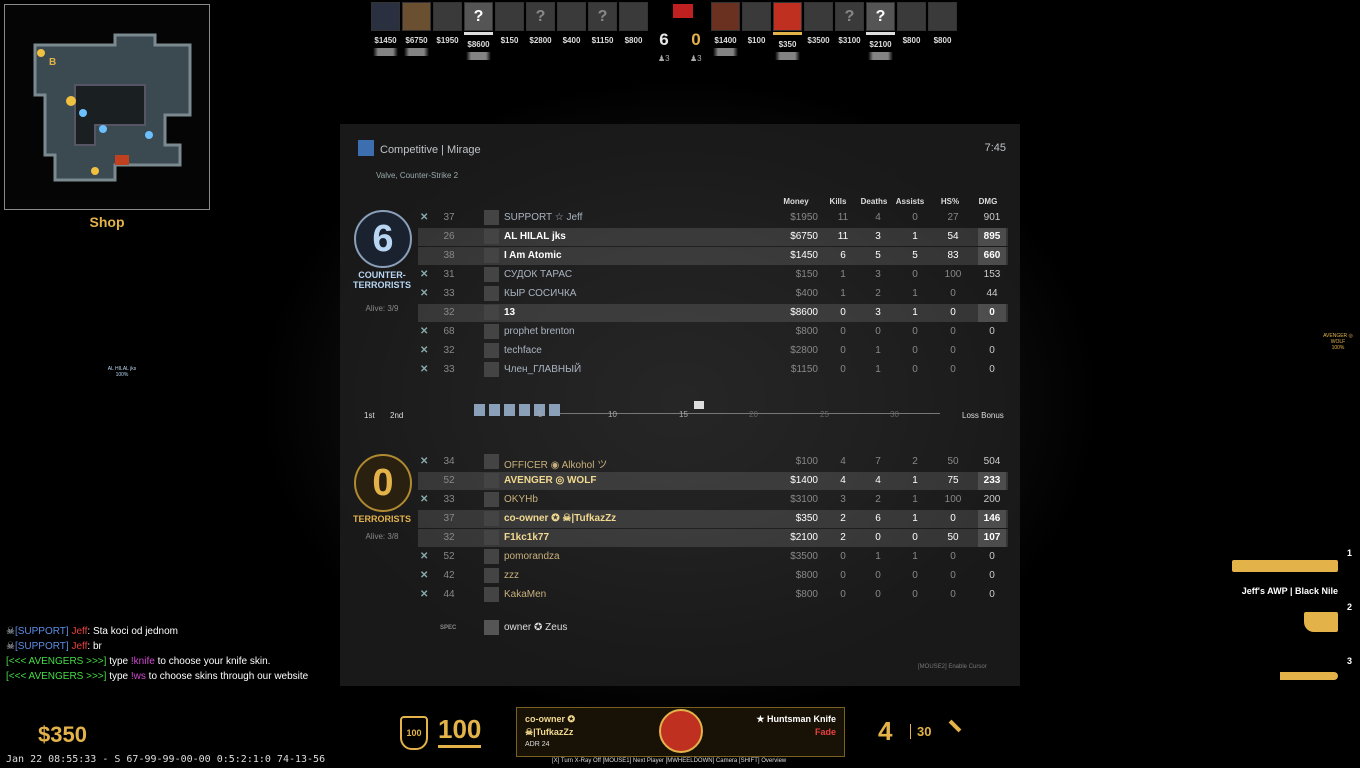 The image size is (1360, 768). Describe the element at coordinates (713, 462) in the screenshot. I see `player-row: ✕ 34 OFFICER ◉ Alkohol ツ $100 4 7 2 50 504` at that location.